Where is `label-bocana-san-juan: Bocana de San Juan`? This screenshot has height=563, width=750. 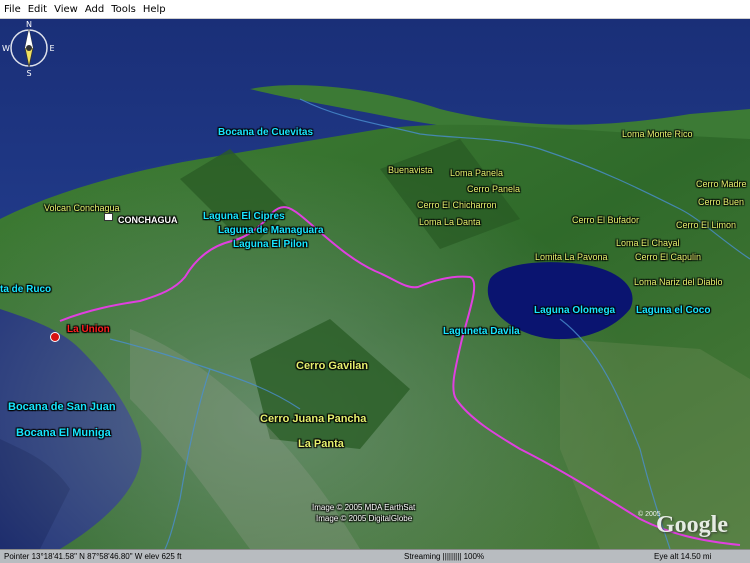
label-bocana-san-juan: Bocana de San Juan is located at coordinates (62, 407).